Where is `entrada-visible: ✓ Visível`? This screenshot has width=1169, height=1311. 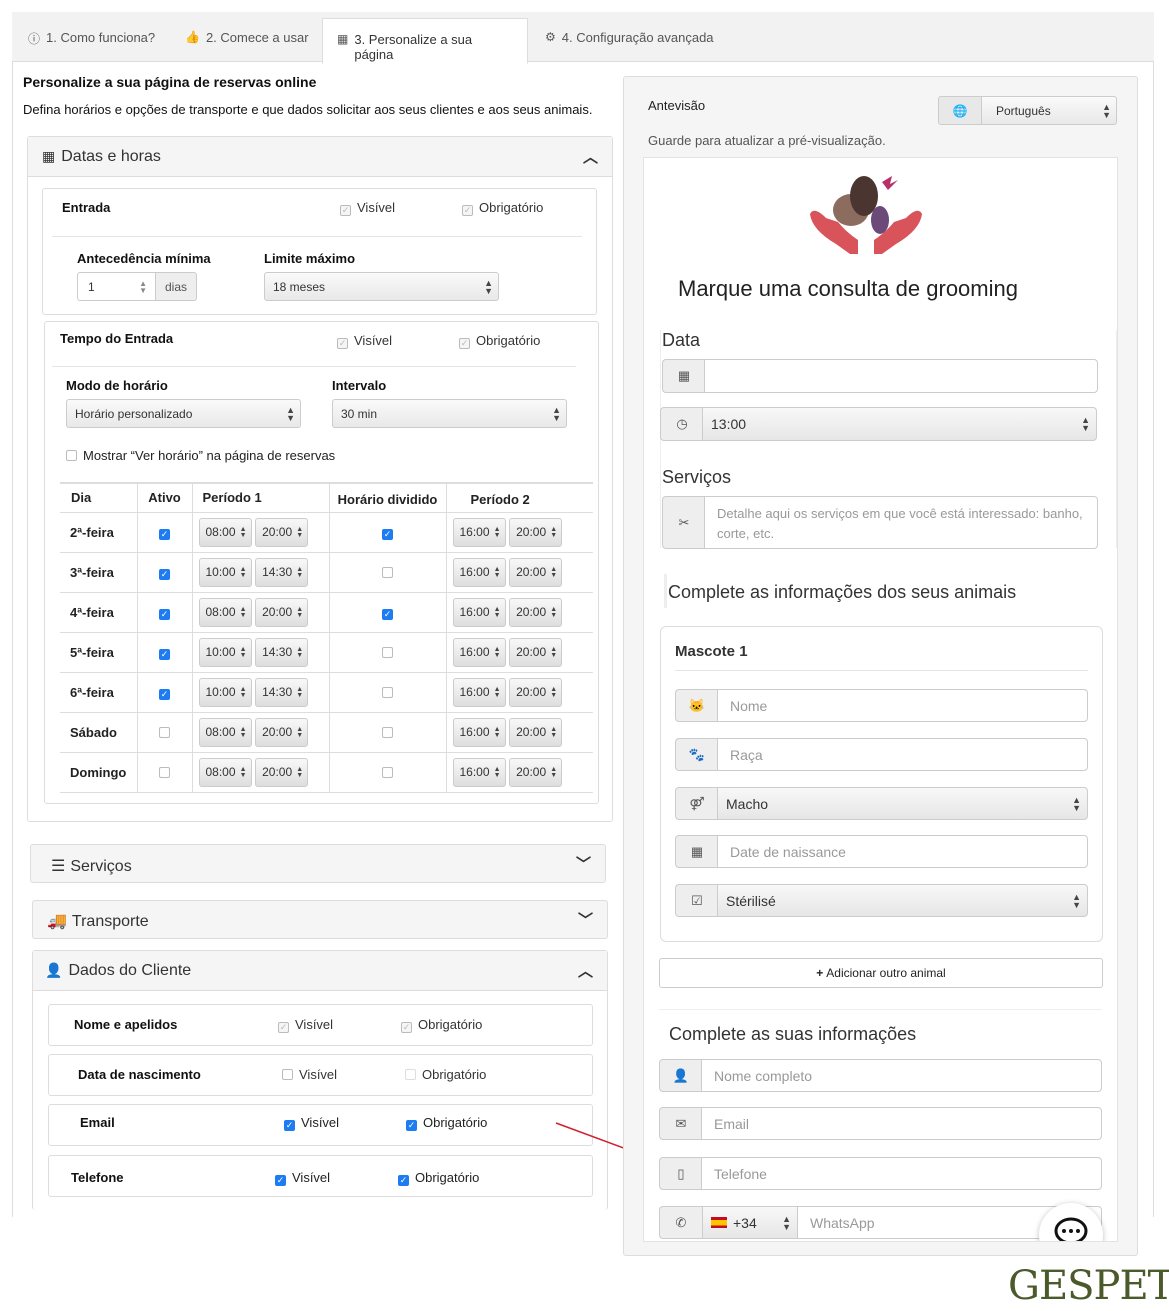 entrada-visible: ✓ Visível is located at coordinates (367, 208).